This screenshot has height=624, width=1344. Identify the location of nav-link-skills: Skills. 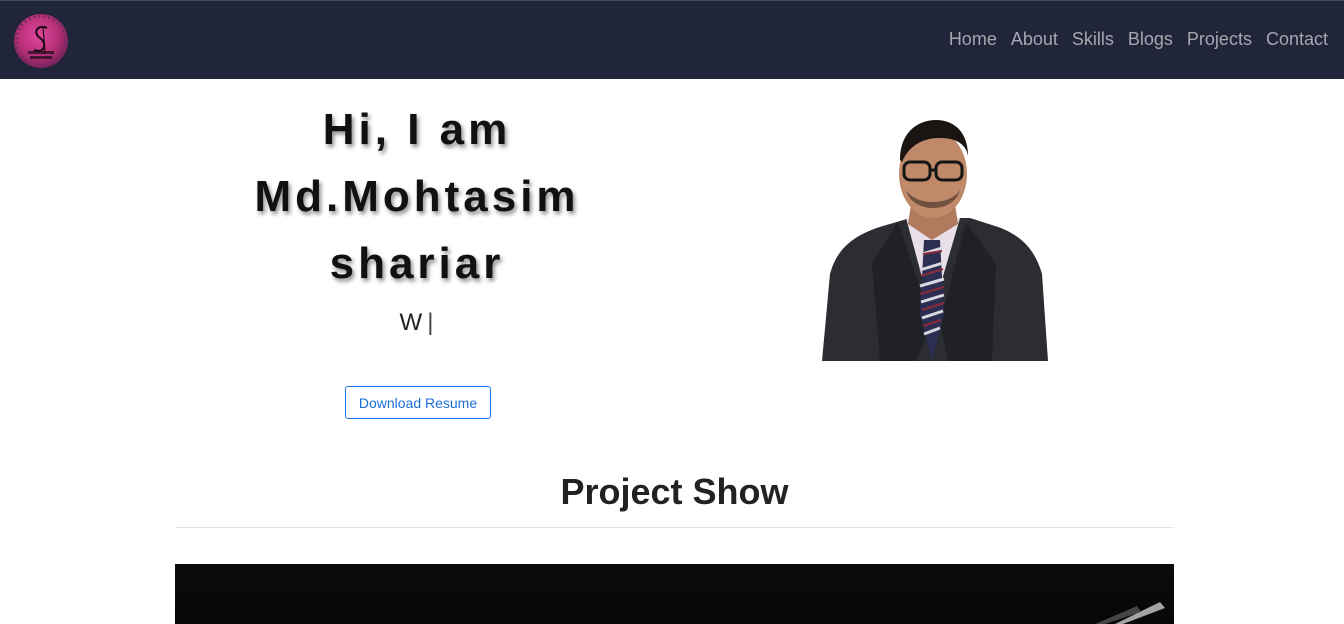
(1093, 39).